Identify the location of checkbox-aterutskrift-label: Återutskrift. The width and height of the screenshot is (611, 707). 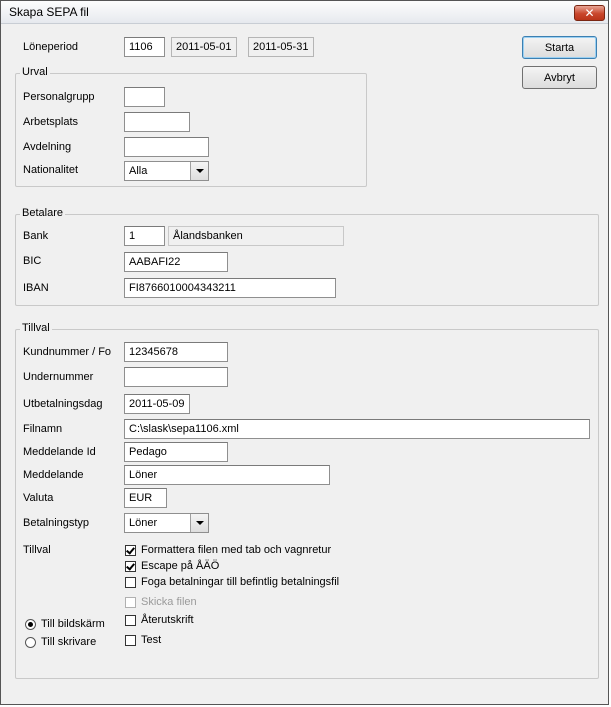
(167, 620).